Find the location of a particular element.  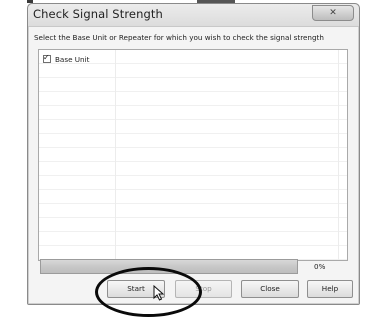

checkmark-icon: ✓ is located at coordinates (46, 57).